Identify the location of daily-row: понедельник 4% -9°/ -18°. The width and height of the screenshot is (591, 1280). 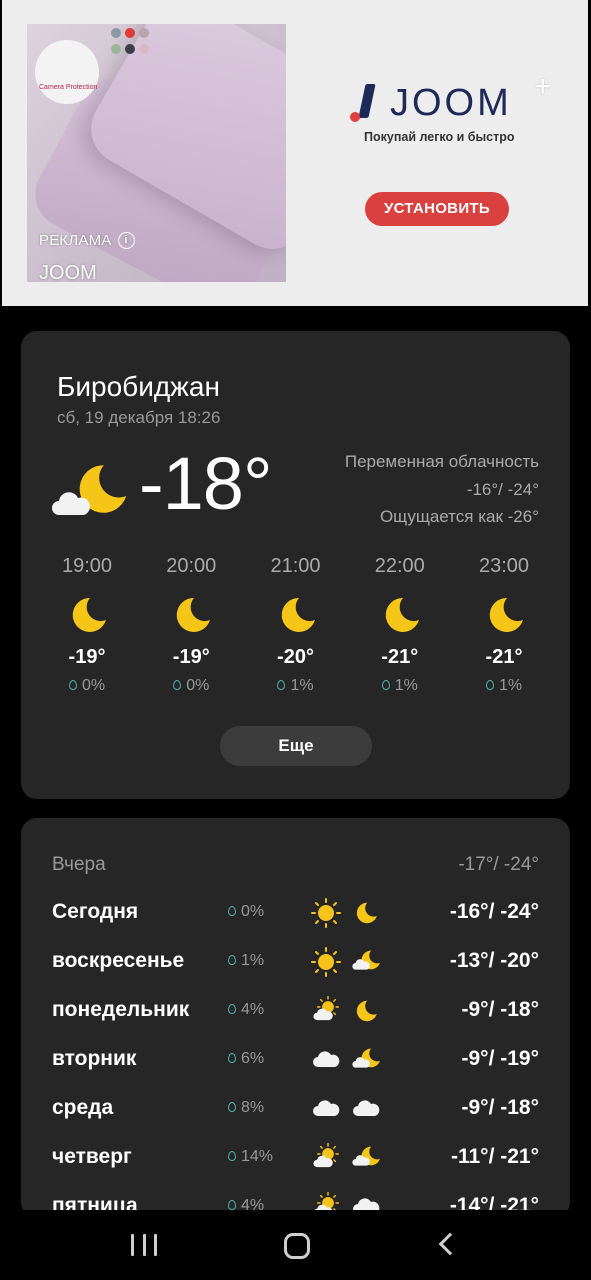
(295, 1017).